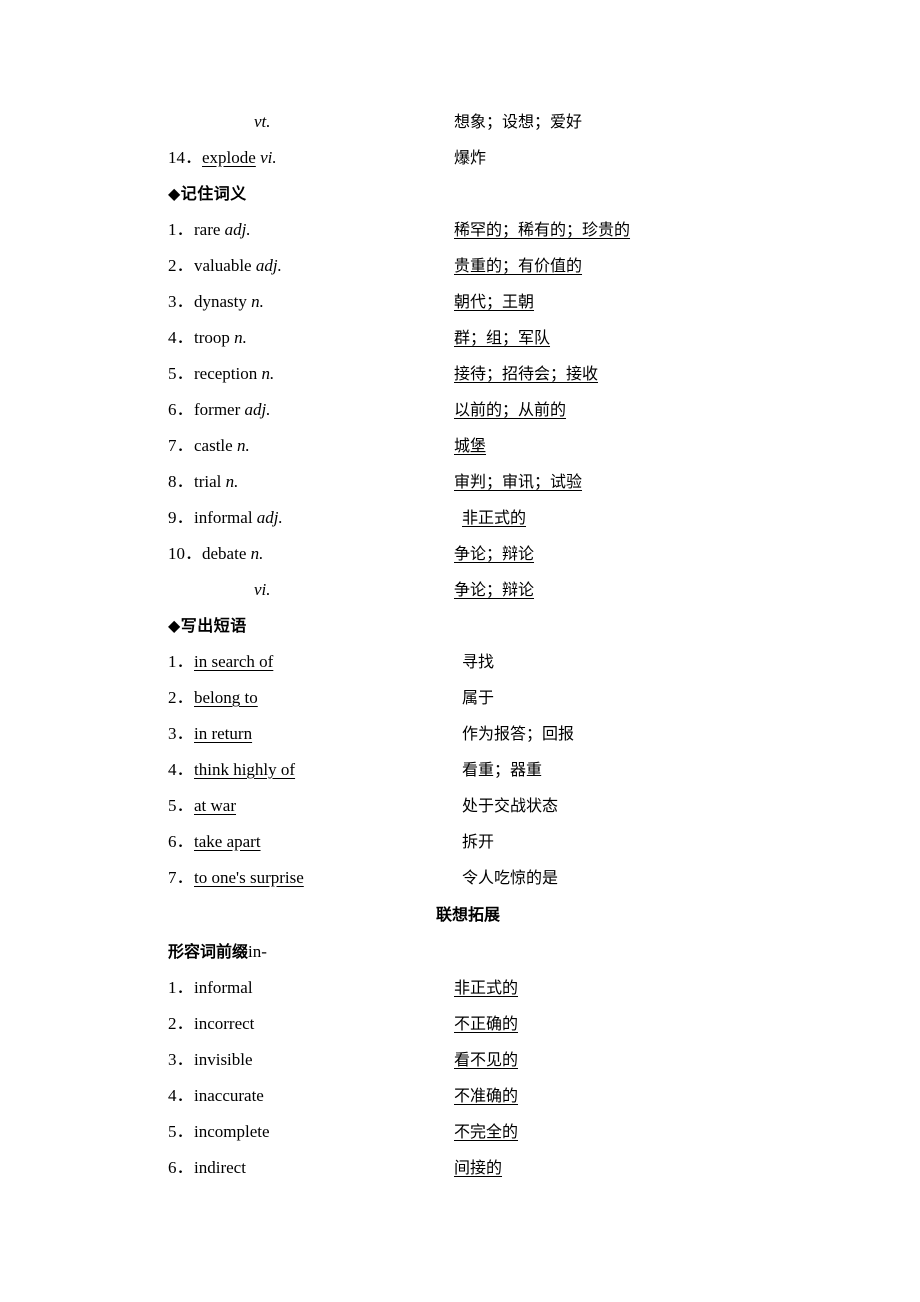 Image resolution: width=920 pixels, height=1302 pixels. What do you see at coordinates (227, 841) in the screenshot?
I see `phrase-answer: take apart` at bounding box center [227, 841].